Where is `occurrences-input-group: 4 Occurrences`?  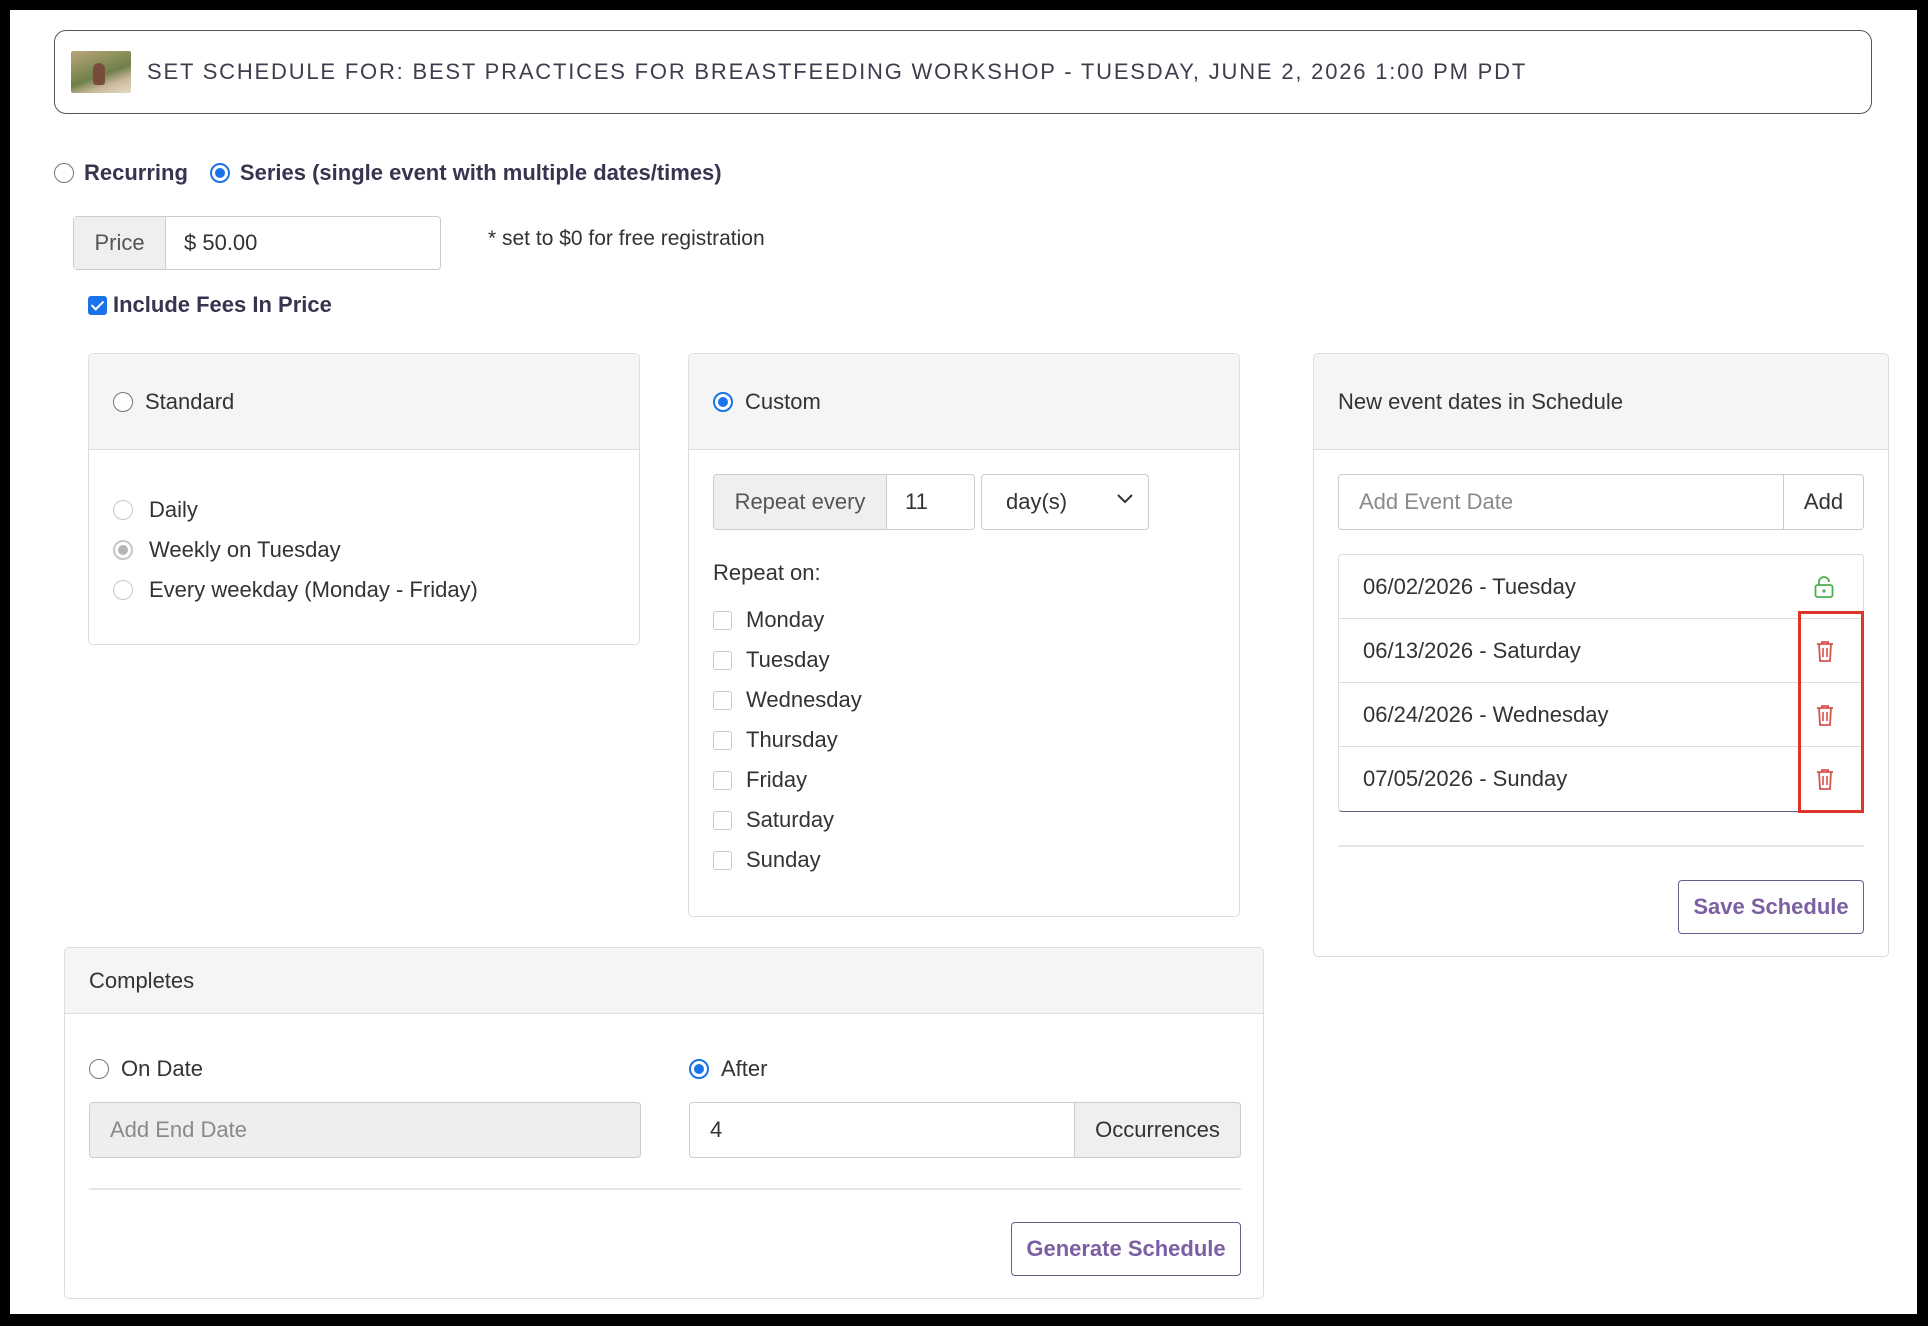
occurrences-input-group: 4 Occurrences is located at coordinates (965, 1130).